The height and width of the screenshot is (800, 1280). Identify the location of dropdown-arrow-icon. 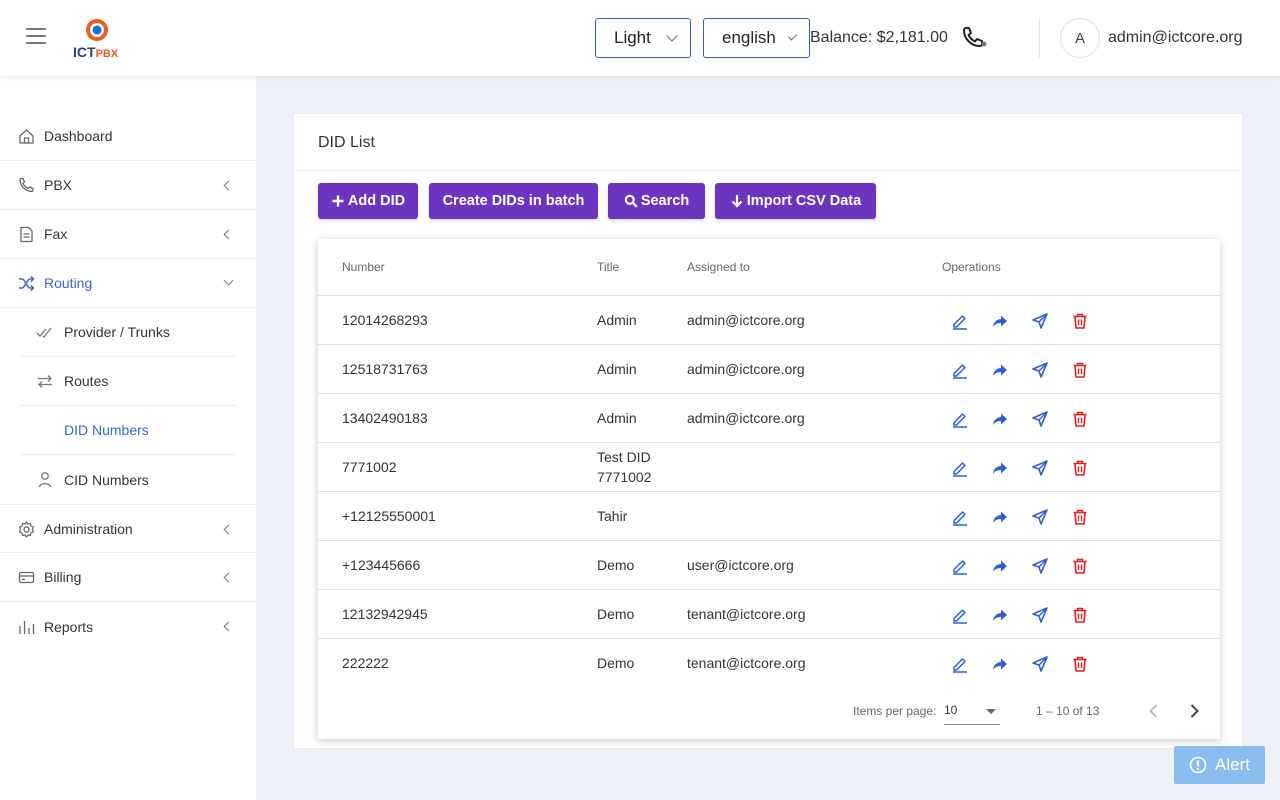
(991, 711).